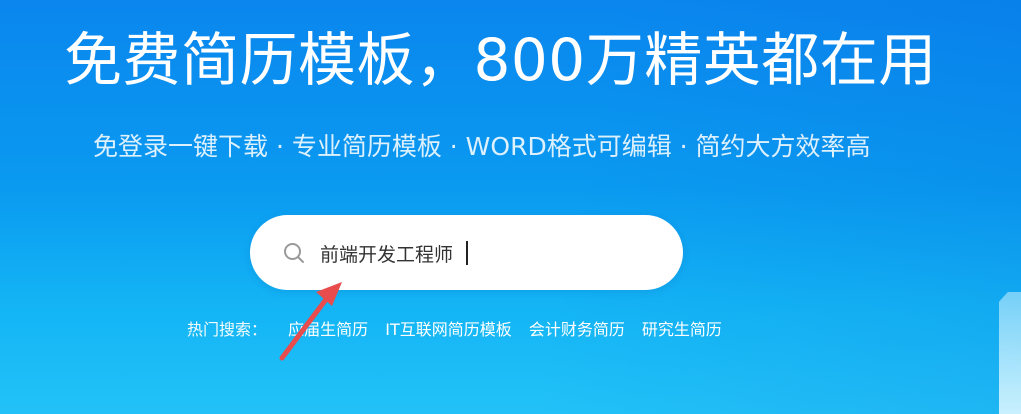 Image resolution: width=1021 pixels, height=414 pixels. Describe the element at coordinates (485, 253) in the screenshot. I see `search-input` at that location.